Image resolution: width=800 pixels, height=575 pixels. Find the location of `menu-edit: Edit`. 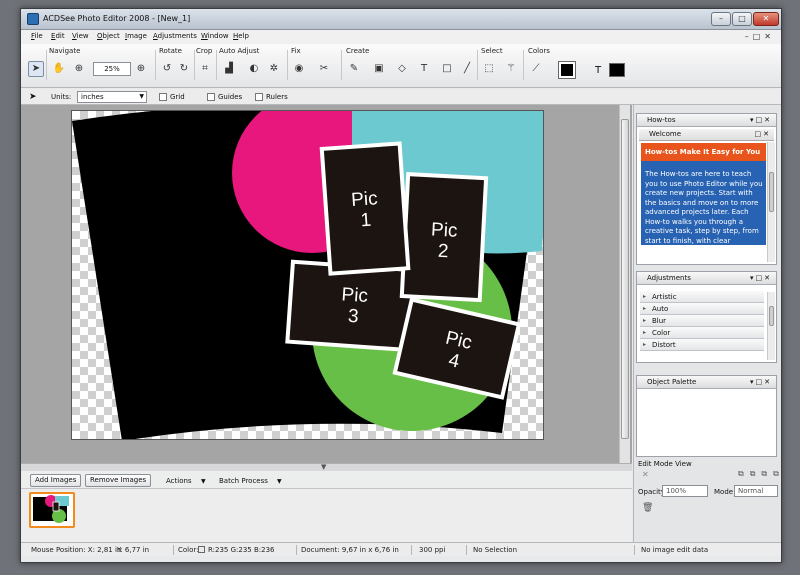

menu-edit: Edit is located at coordinates (58, 36).